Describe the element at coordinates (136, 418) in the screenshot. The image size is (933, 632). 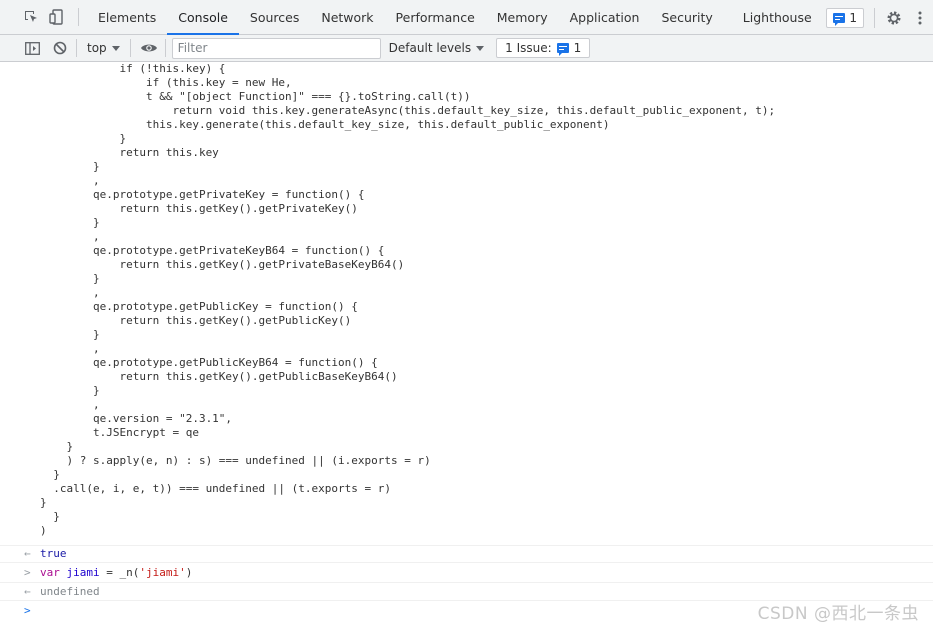
I see `code-line: qe.version = "2.3.1",` at that location.